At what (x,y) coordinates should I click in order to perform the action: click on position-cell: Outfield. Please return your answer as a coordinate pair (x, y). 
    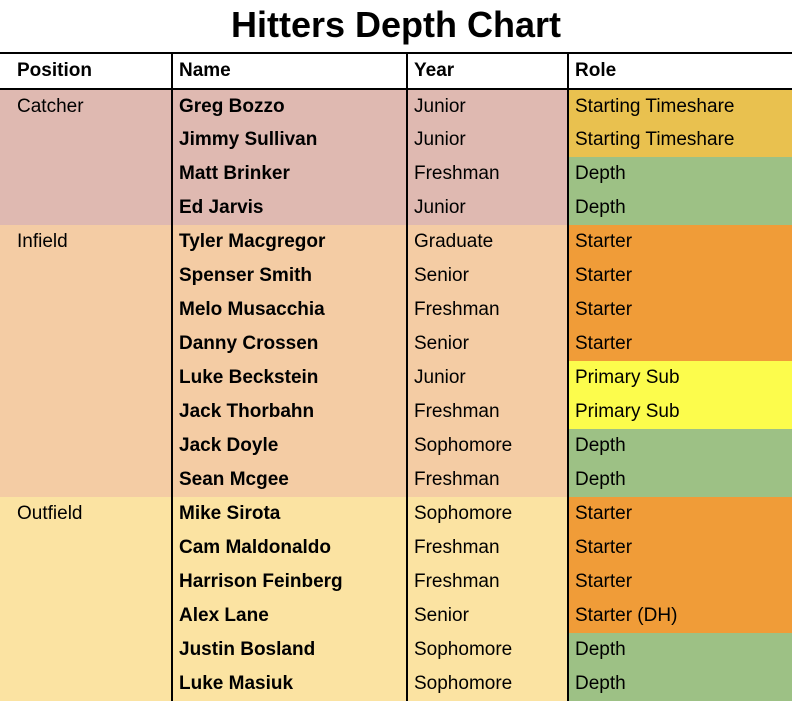
    Looking at the image, I should click on (50, 513).